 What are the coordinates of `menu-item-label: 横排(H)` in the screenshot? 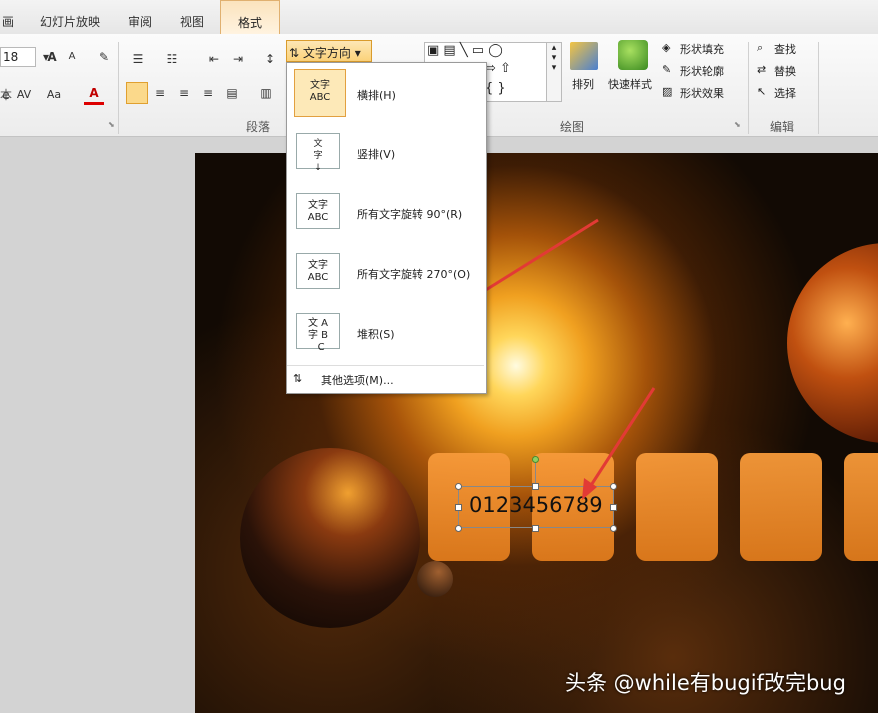 It's located at (376, 95).